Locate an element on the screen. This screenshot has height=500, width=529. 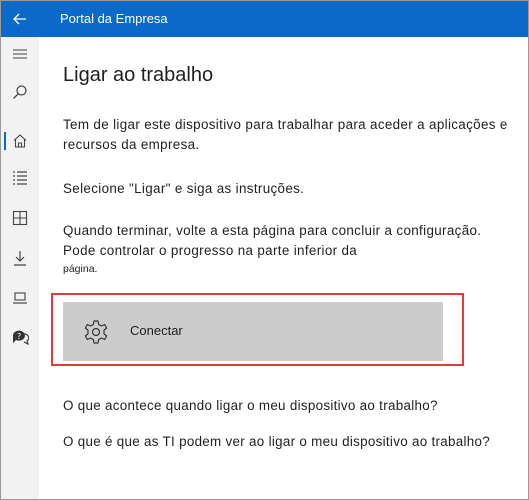
gear-icon is located at coordinates (96, 332).